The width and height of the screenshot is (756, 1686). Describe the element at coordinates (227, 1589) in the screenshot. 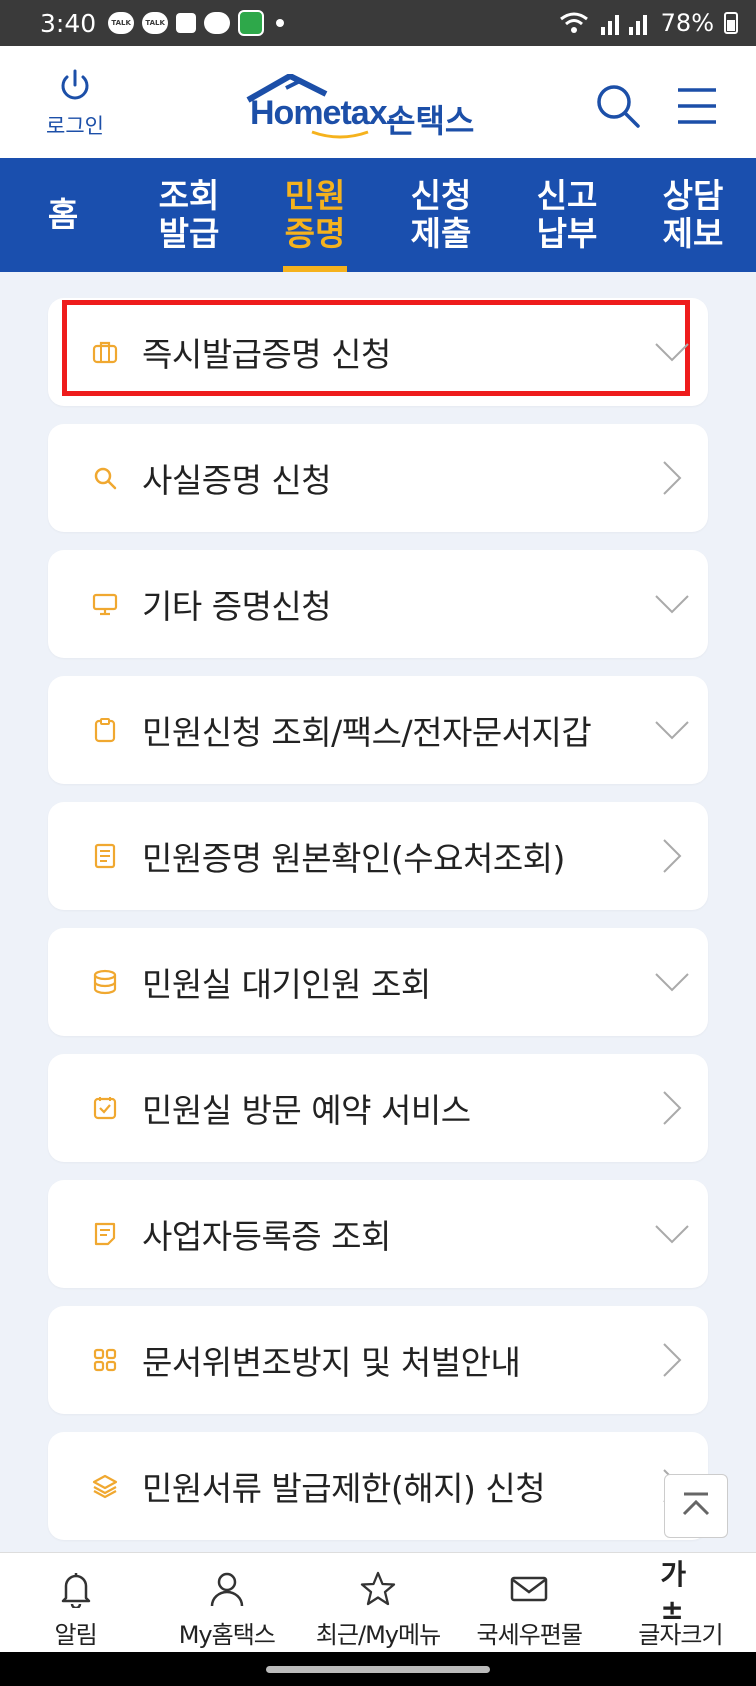

I see `person-icon` at that location.